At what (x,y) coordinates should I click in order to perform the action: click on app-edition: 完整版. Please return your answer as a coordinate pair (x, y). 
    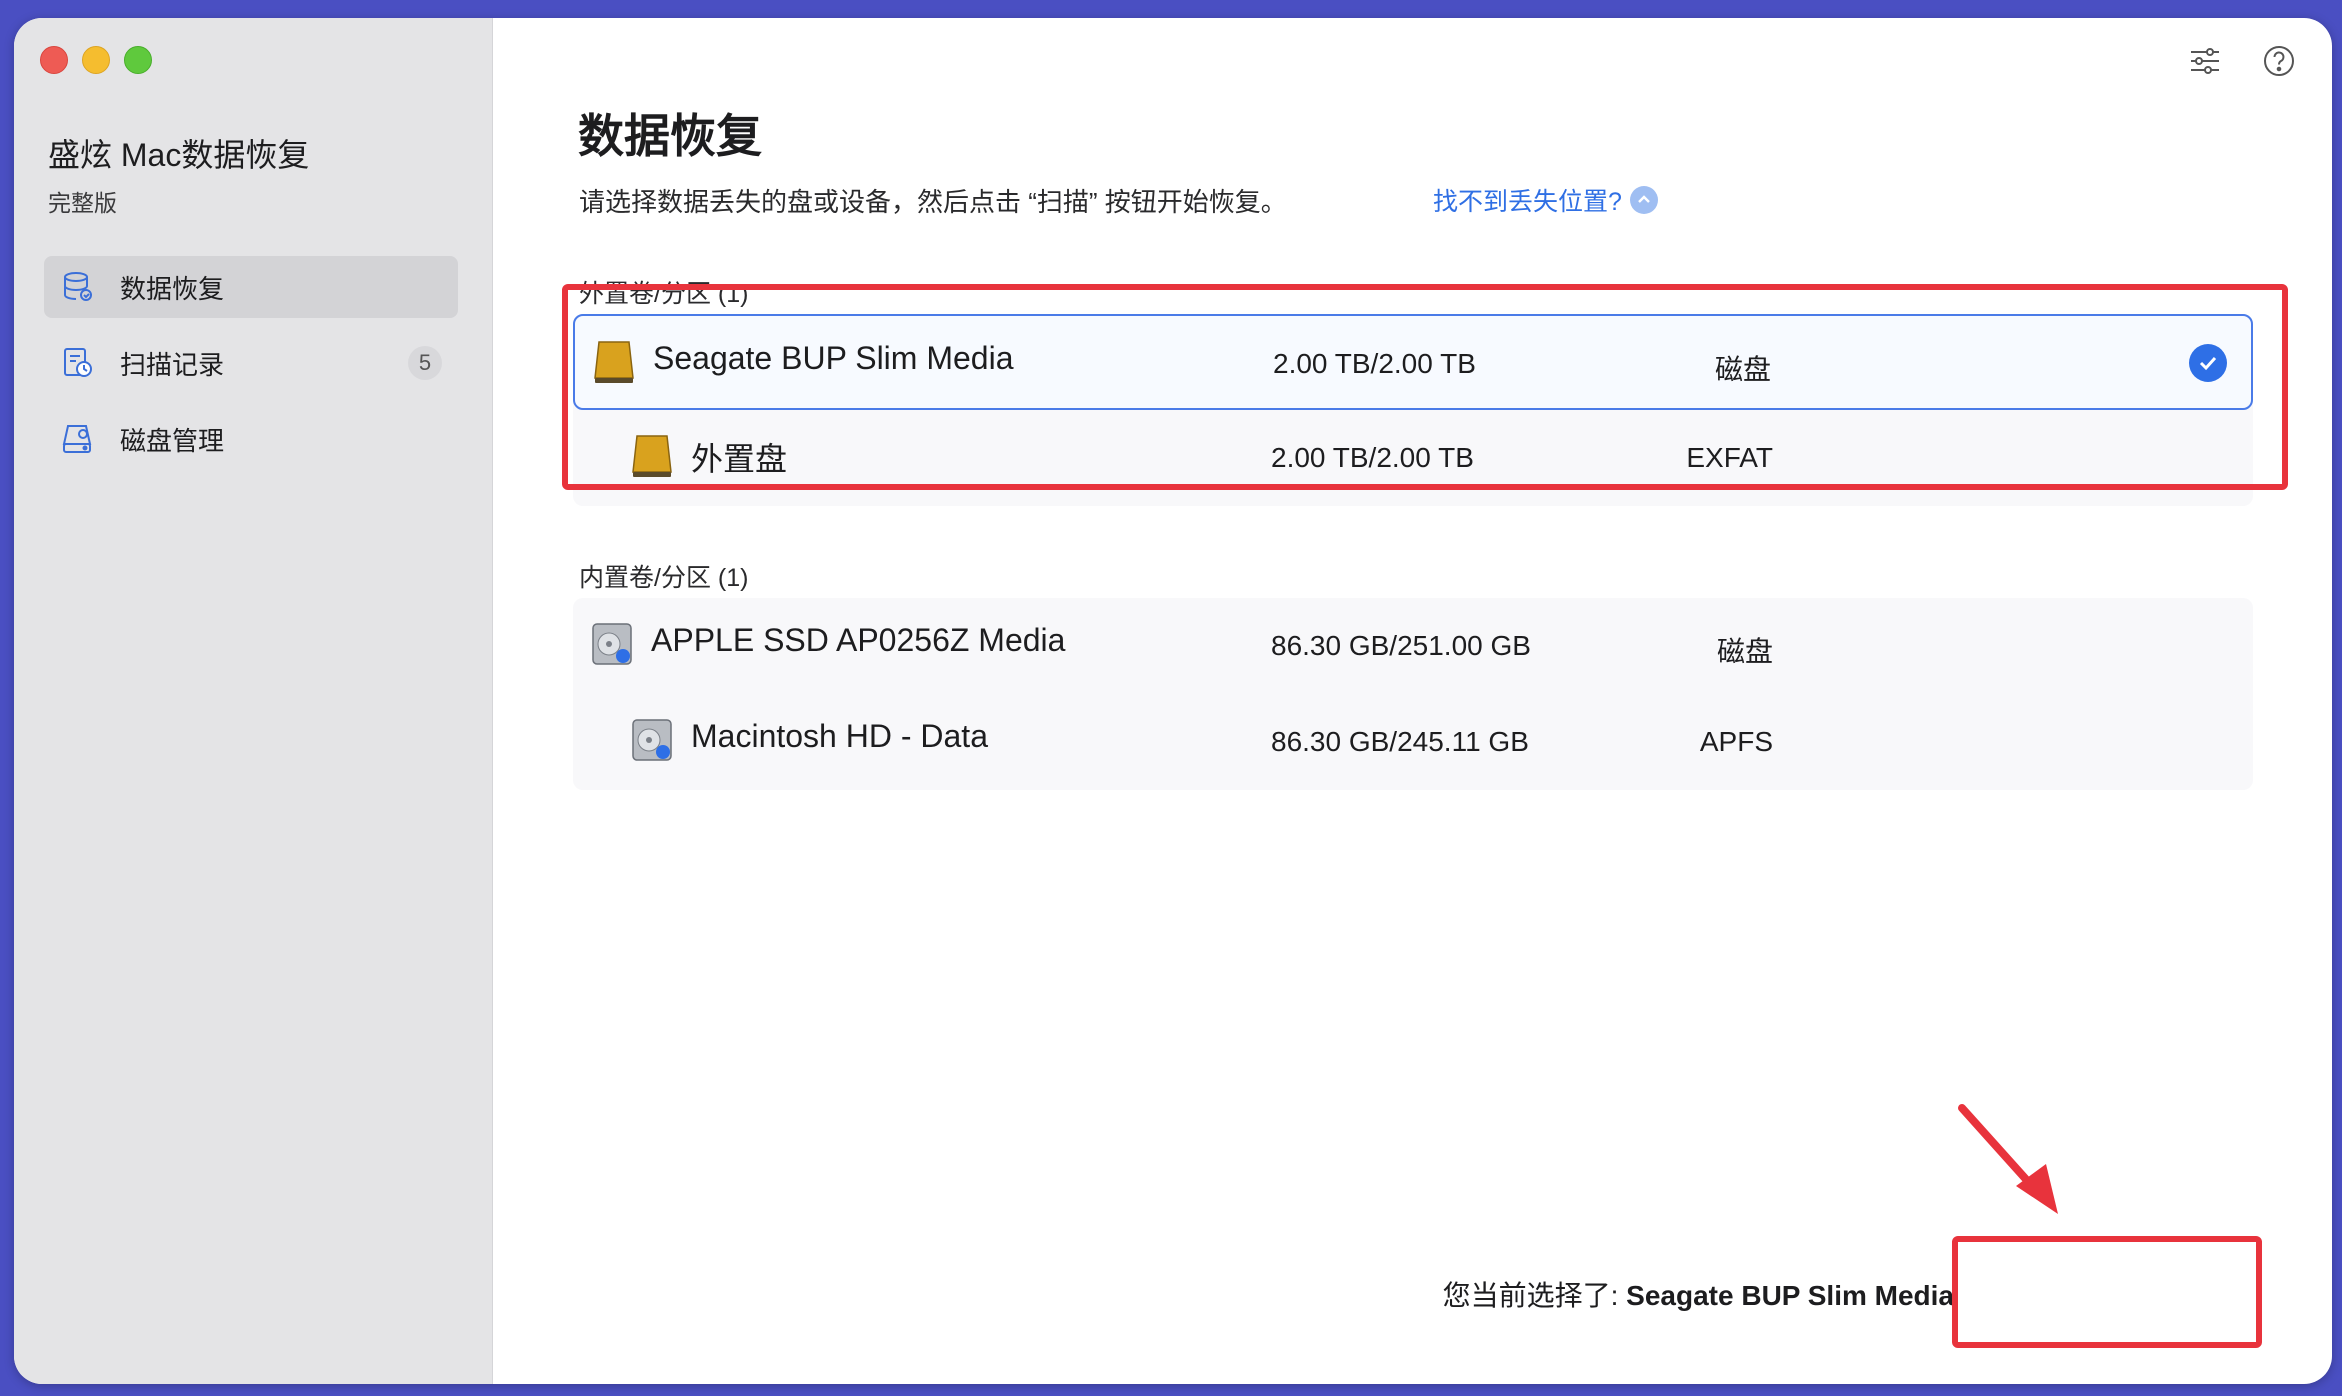
    Looking at the image, I should click on (82, 203).